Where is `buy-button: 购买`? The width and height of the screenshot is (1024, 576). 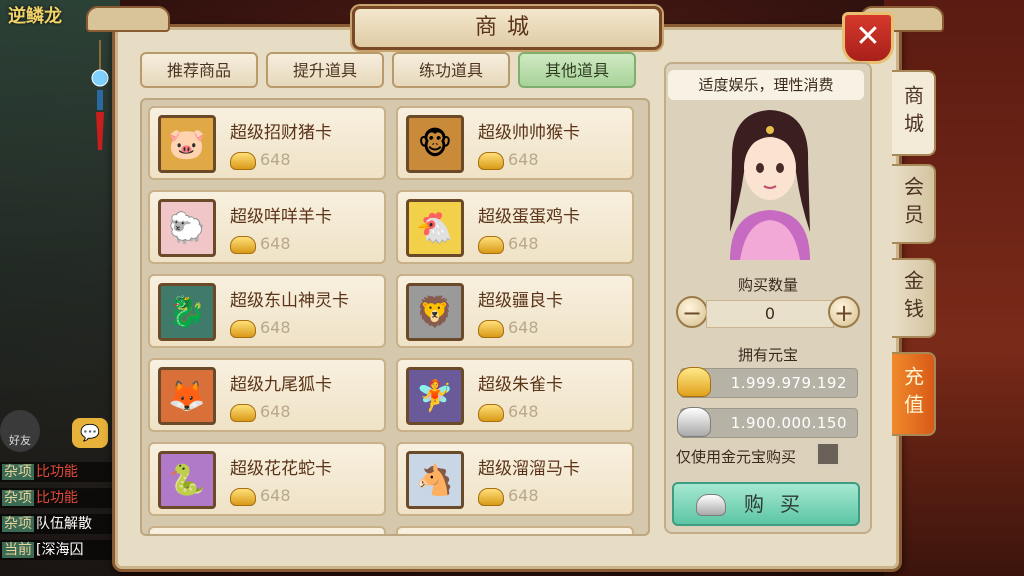
buy-button: 购买 is located at coordinates (766, 504).